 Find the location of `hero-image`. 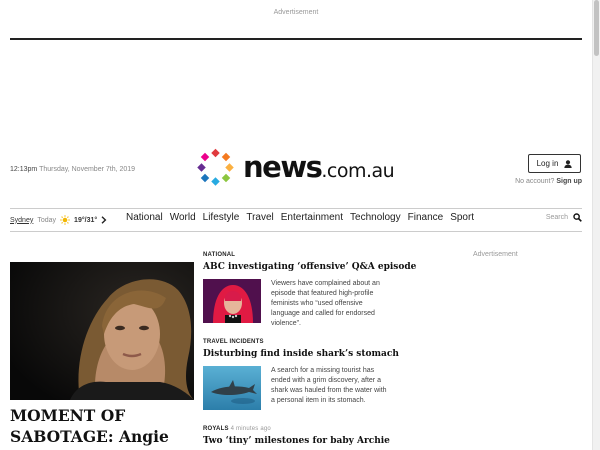

hero-image is located at coordinates (102, 331).